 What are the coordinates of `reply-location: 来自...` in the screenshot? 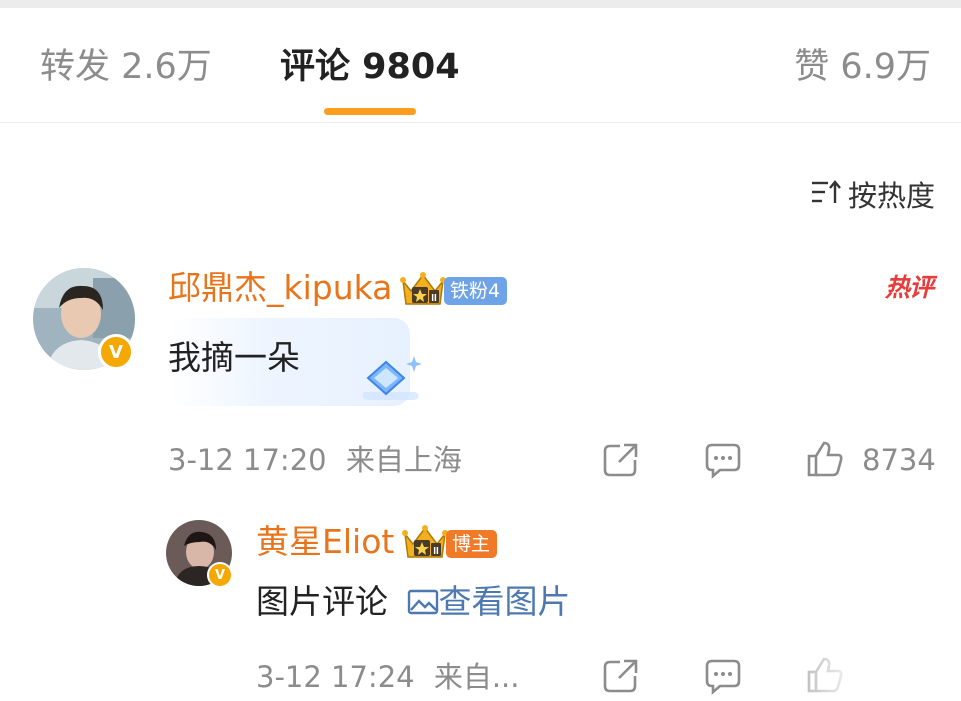 It's located at (476, 677).